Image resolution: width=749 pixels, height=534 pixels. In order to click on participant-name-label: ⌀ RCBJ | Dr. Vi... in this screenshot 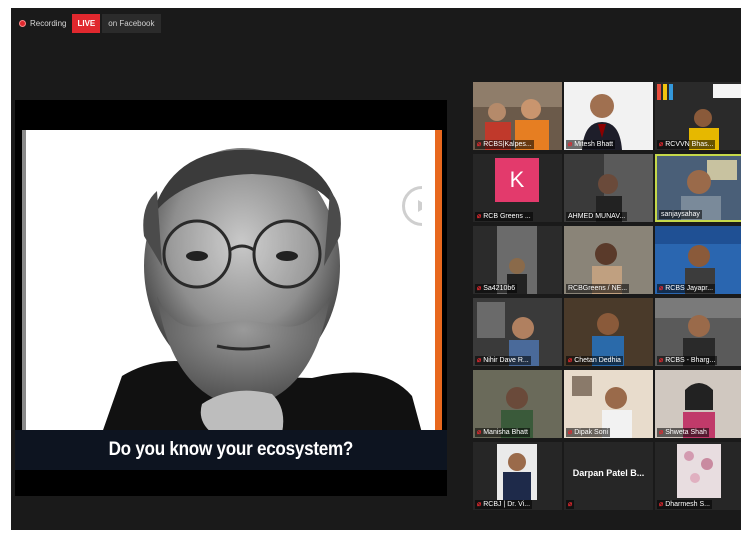, I will do `click(504, 504)`.